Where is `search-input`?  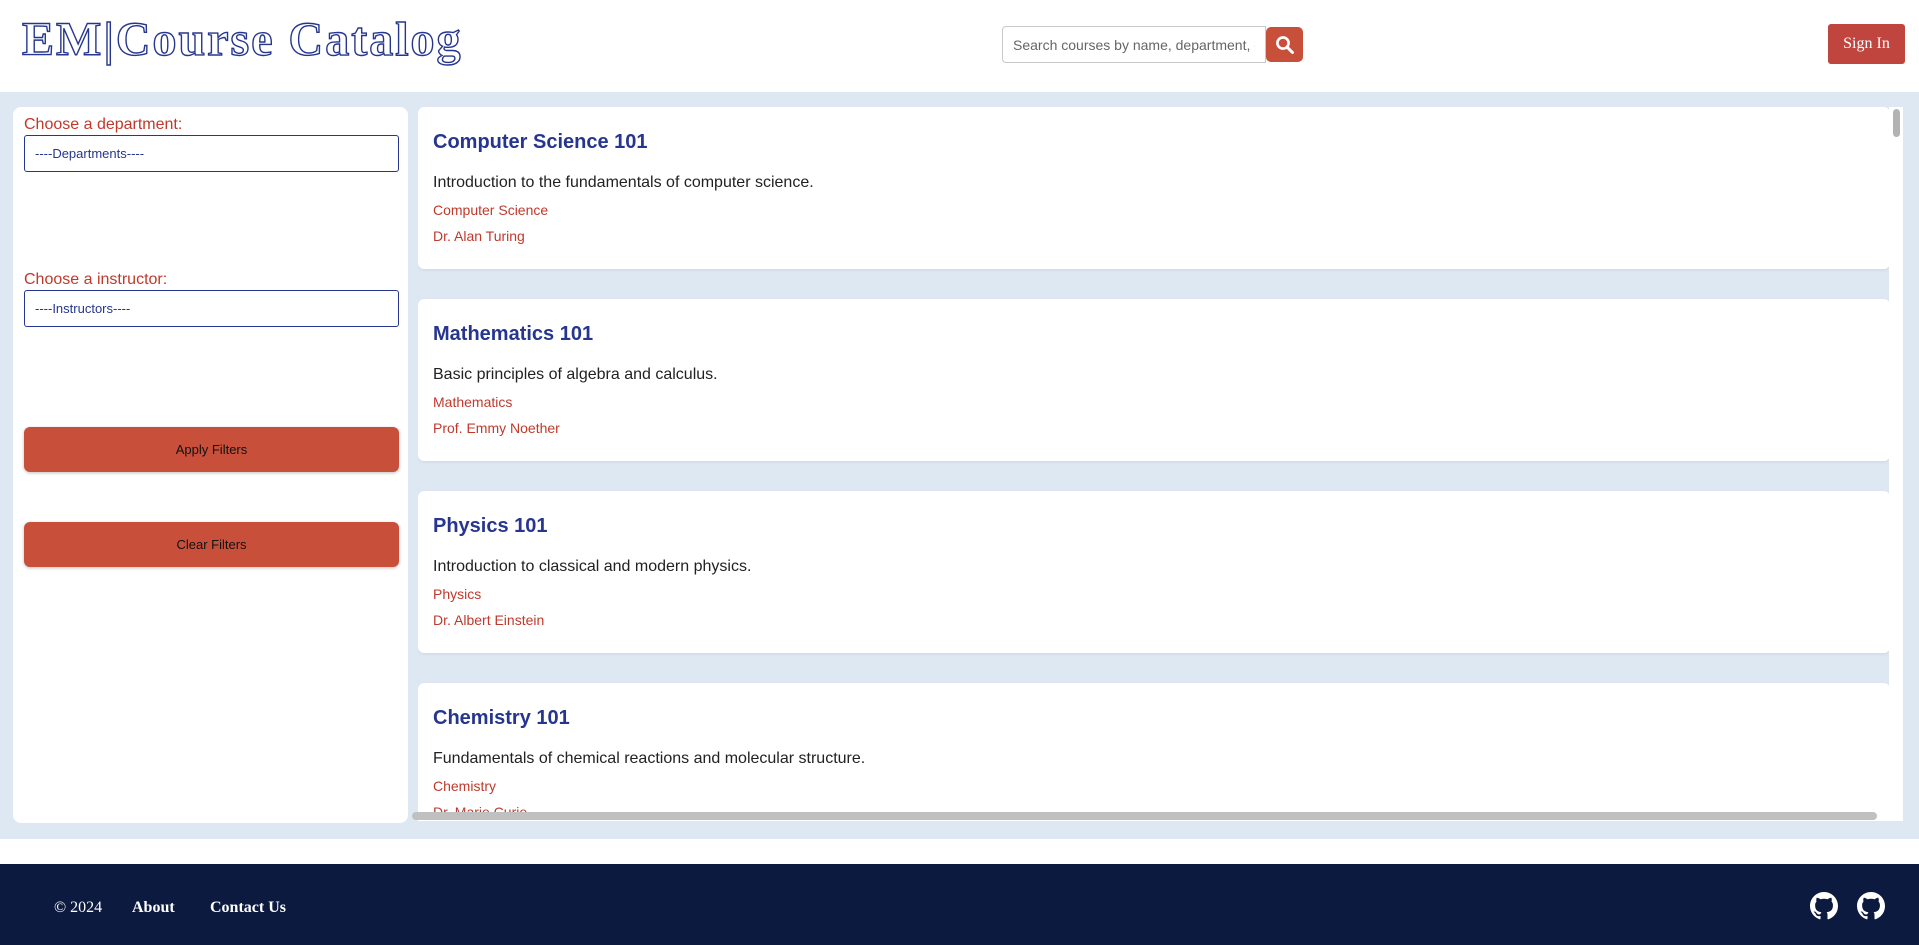
search-input is located at coordinates (1134, 44).